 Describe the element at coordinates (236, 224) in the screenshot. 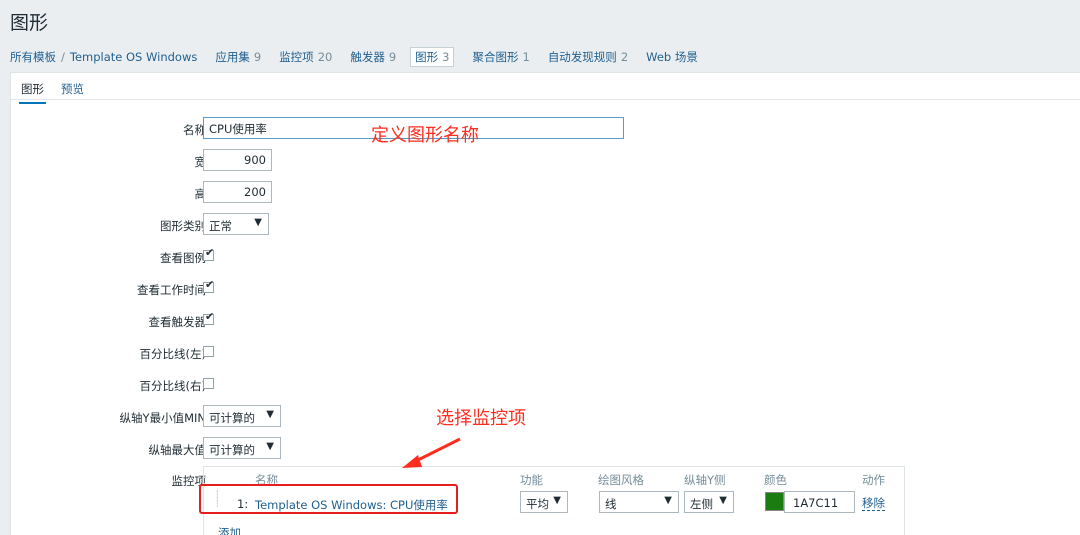

I see `graph-type-select: 正常 ▼` at that location.